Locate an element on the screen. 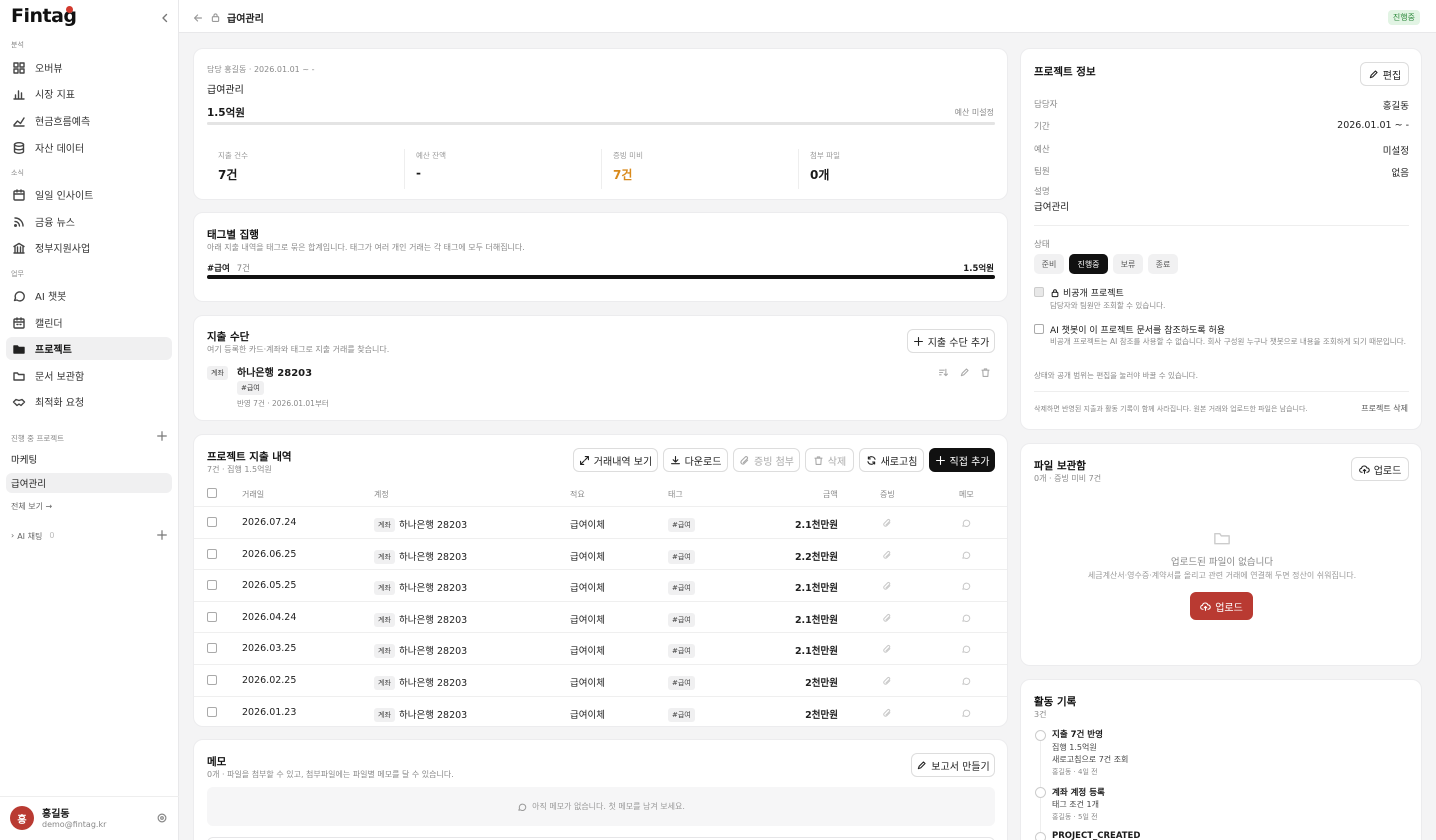 Image resolution: width=1436 pixels, height=840 pixels. activity-title: 활동 기록 is located at coordinates (1055, 702).